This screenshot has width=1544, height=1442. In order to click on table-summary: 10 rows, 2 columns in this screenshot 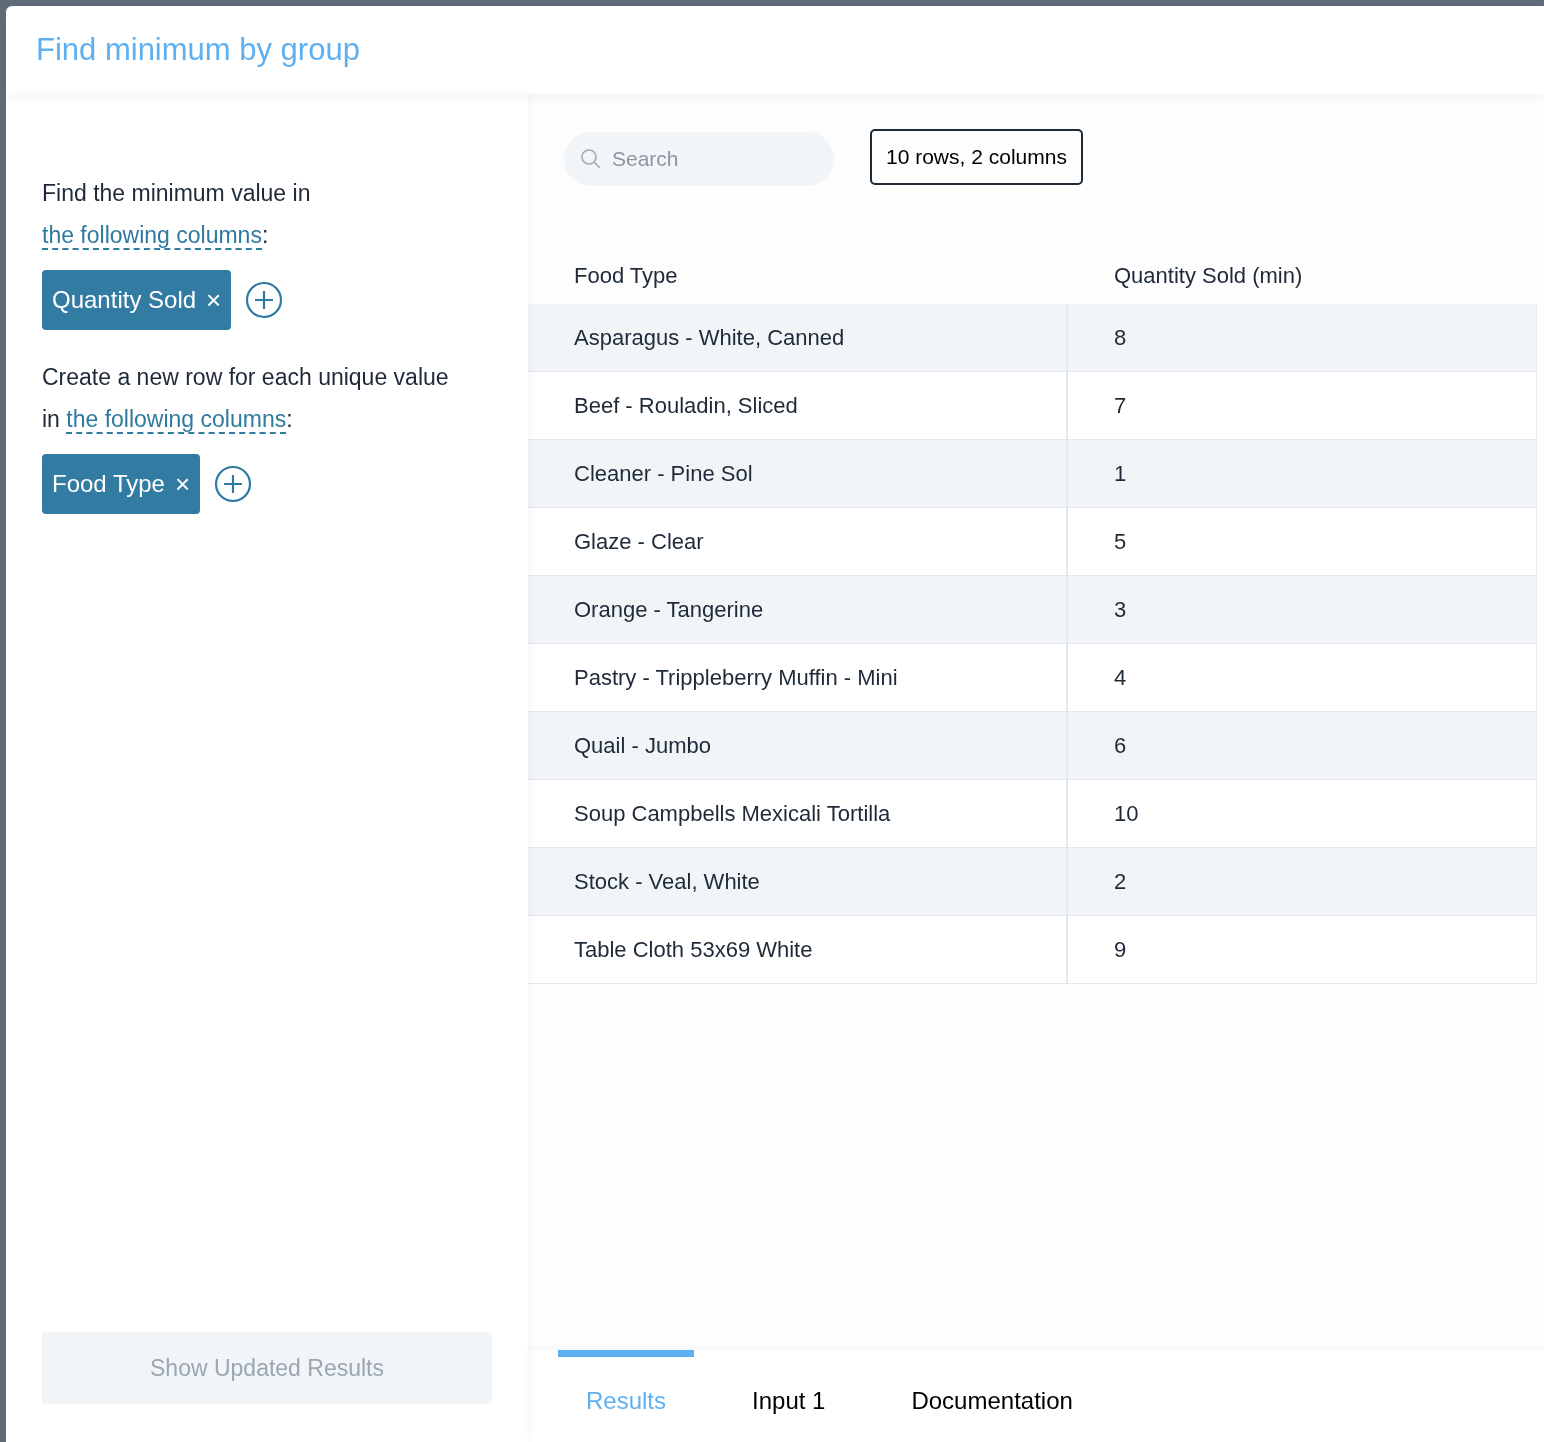, I will do `click(976, 157)`.